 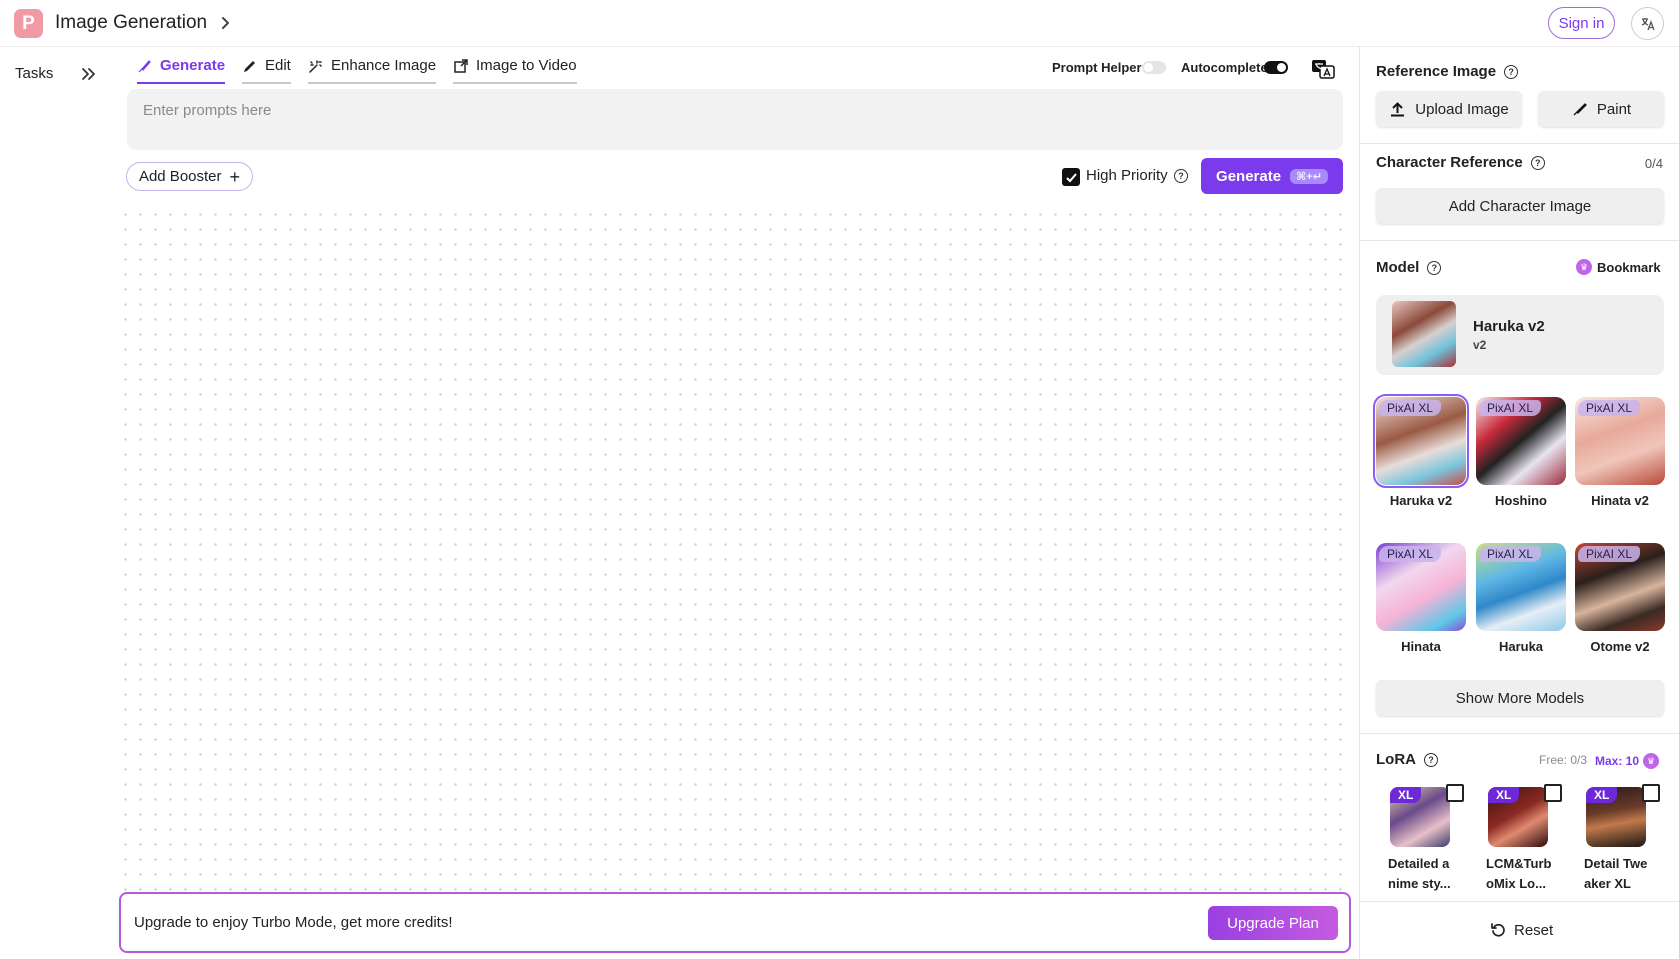 What do you see at coordinates (1420, 817) in the screenshot?
I see `lora-thumbnail: XL` at bounding box center [1420, 817].